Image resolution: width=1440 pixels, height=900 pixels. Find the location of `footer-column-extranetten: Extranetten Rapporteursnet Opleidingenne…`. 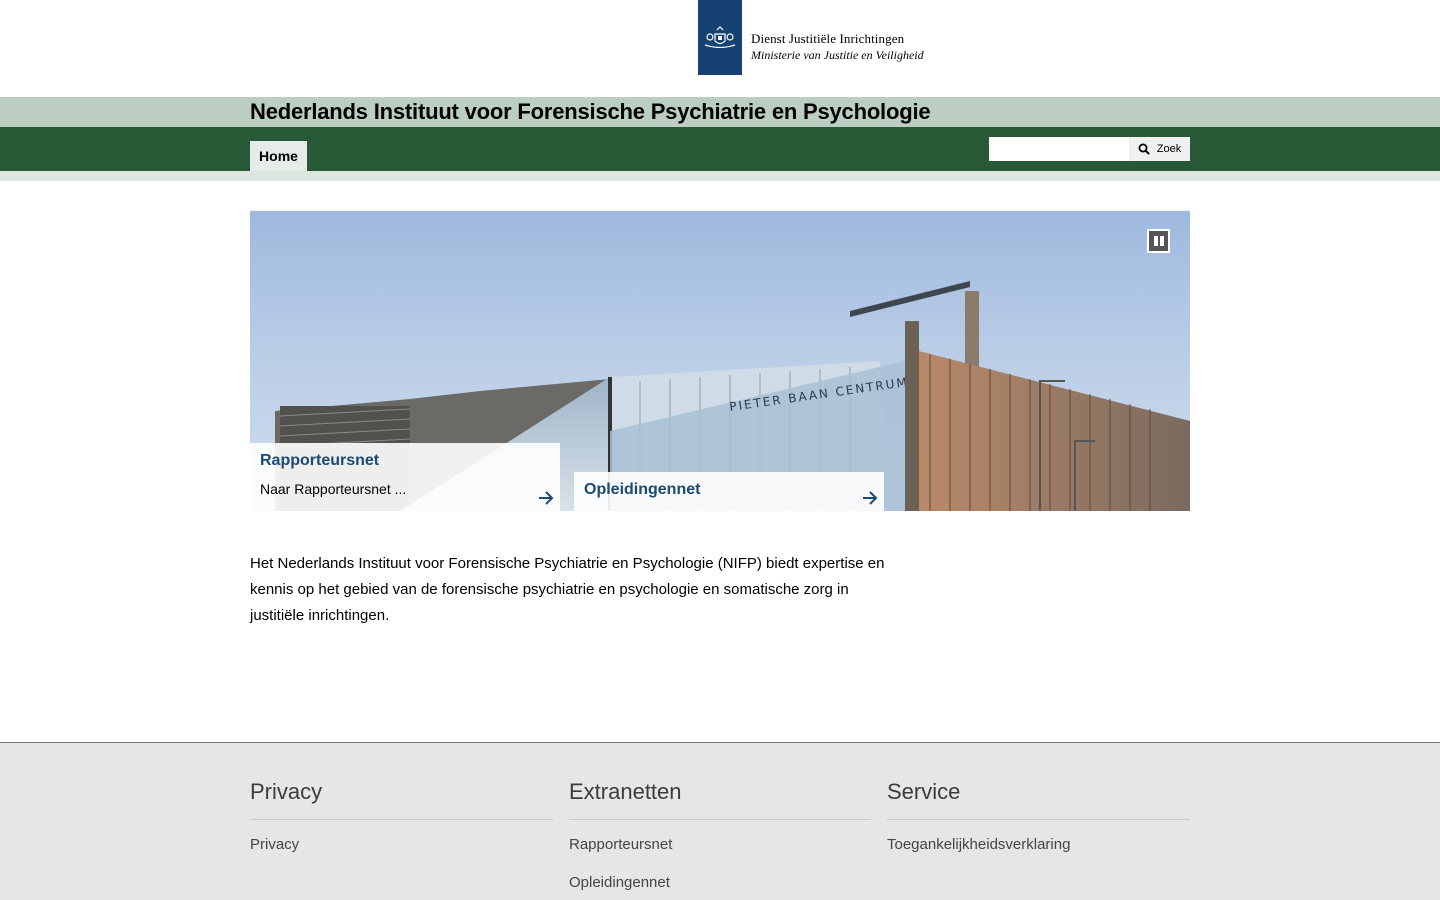

footer-column-extranetten: Extranetten Rapporteursnet Opleidingenne… is located at coordinates (720, 835).